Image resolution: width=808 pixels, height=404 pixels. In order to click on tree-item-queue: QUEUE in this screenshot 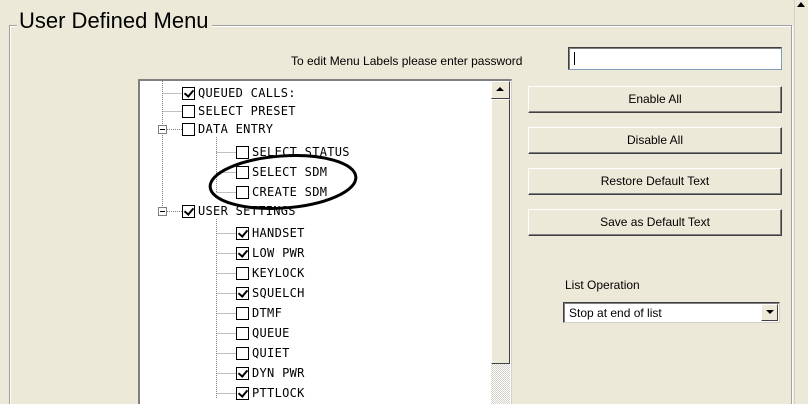, I will do `click(263, 333)`.